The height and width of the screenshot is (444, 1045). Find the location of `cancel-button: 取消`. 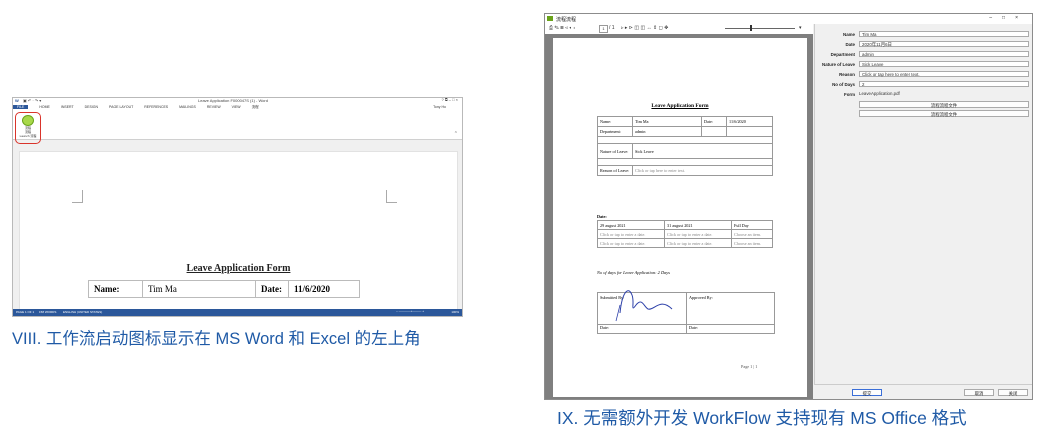

cancel-button: 取消 is located at coordinates (979, 392).